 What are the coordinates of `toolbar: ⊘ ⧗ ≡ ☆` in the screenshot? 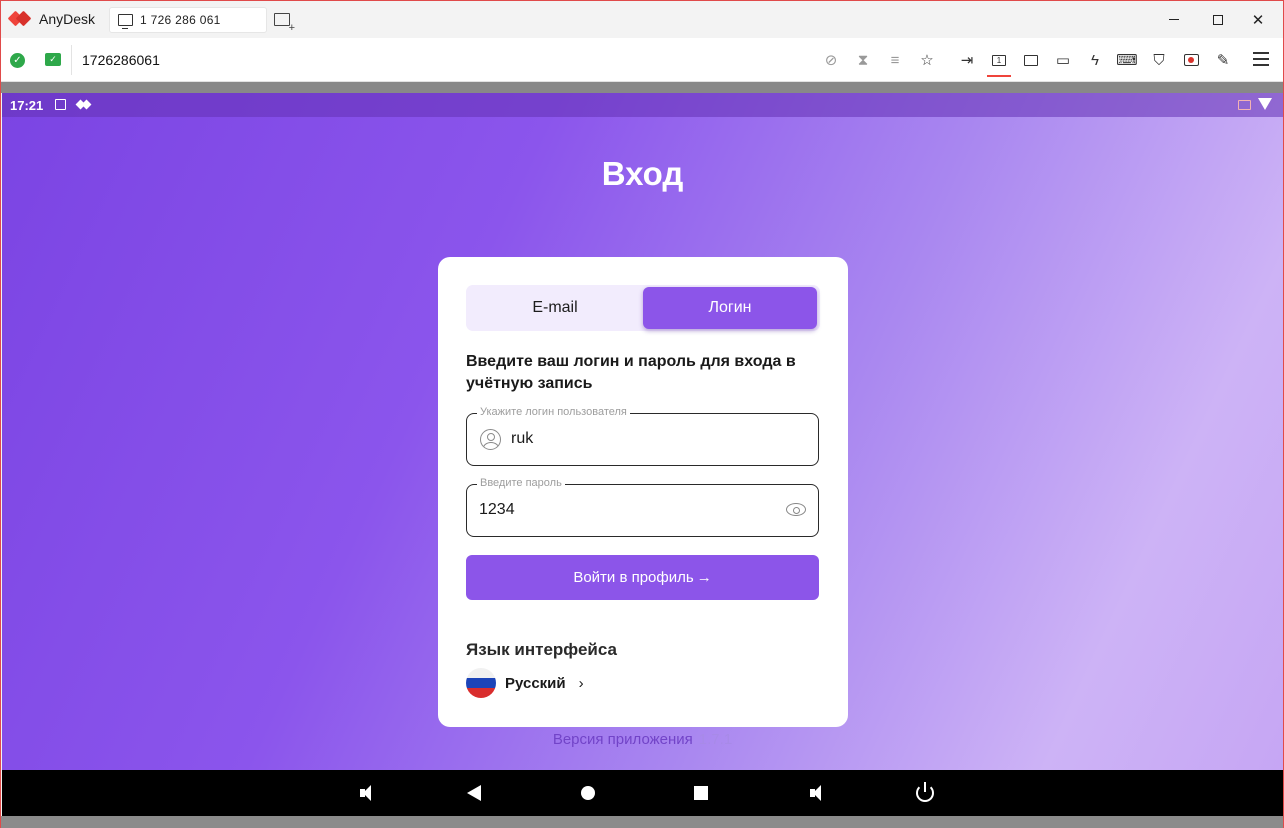 It's located at (879, 60).